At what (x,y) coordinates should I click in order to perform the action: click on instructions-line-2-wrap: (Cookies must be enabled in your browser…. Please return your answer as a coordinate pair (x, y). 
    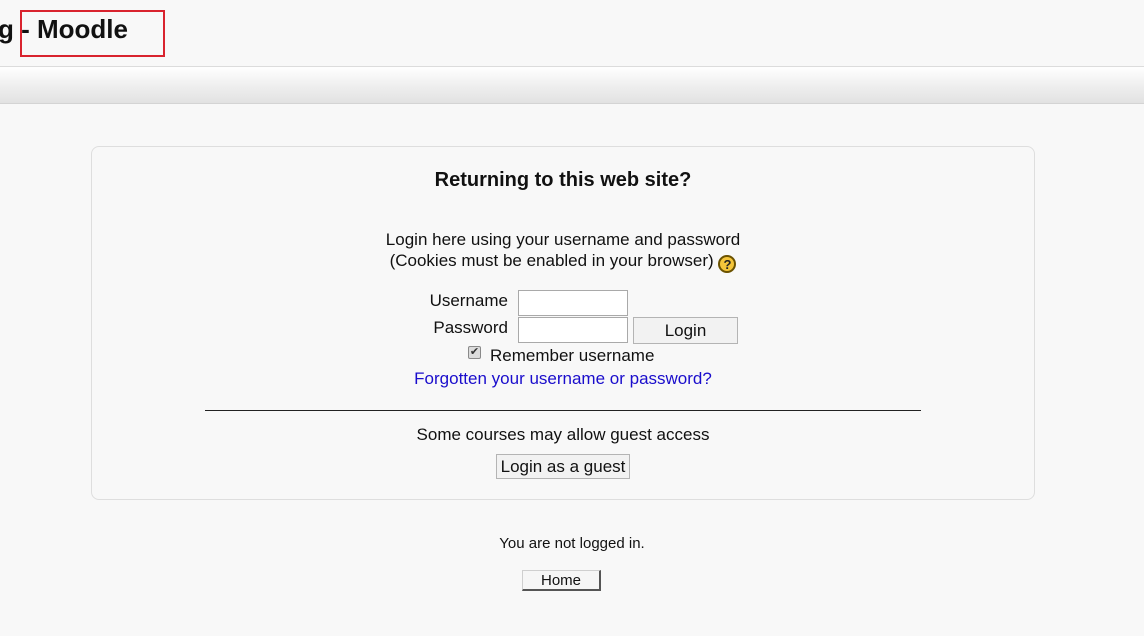
    Looking at the image, I should click on (563, 261).